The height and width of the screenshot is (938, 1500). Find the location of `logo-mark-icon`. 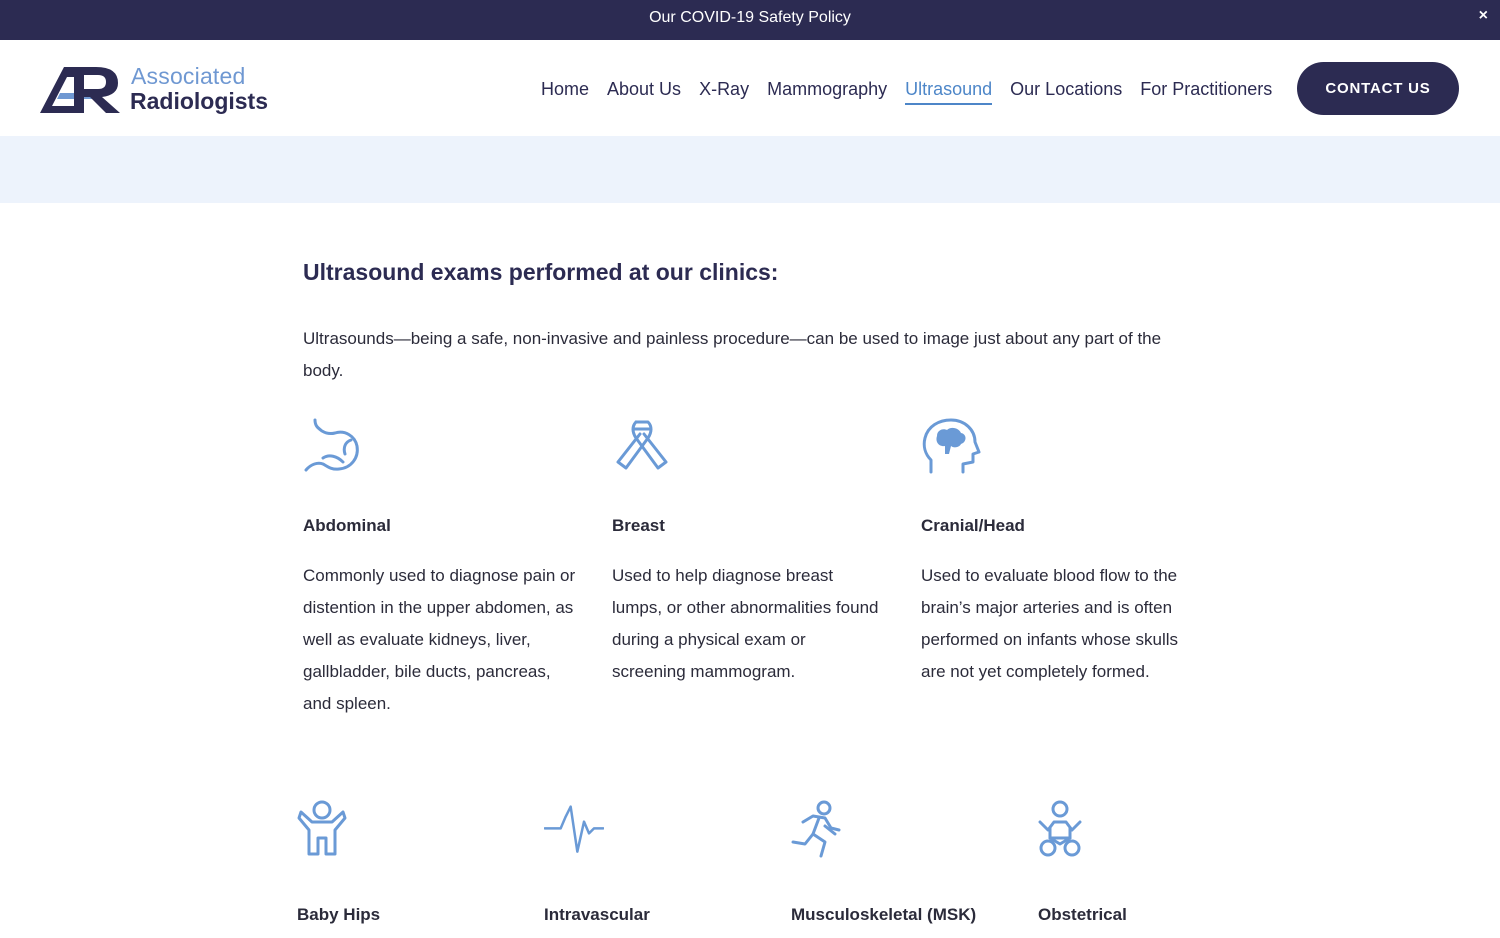

logo-mark-icon is located at coordinates (80, 90).